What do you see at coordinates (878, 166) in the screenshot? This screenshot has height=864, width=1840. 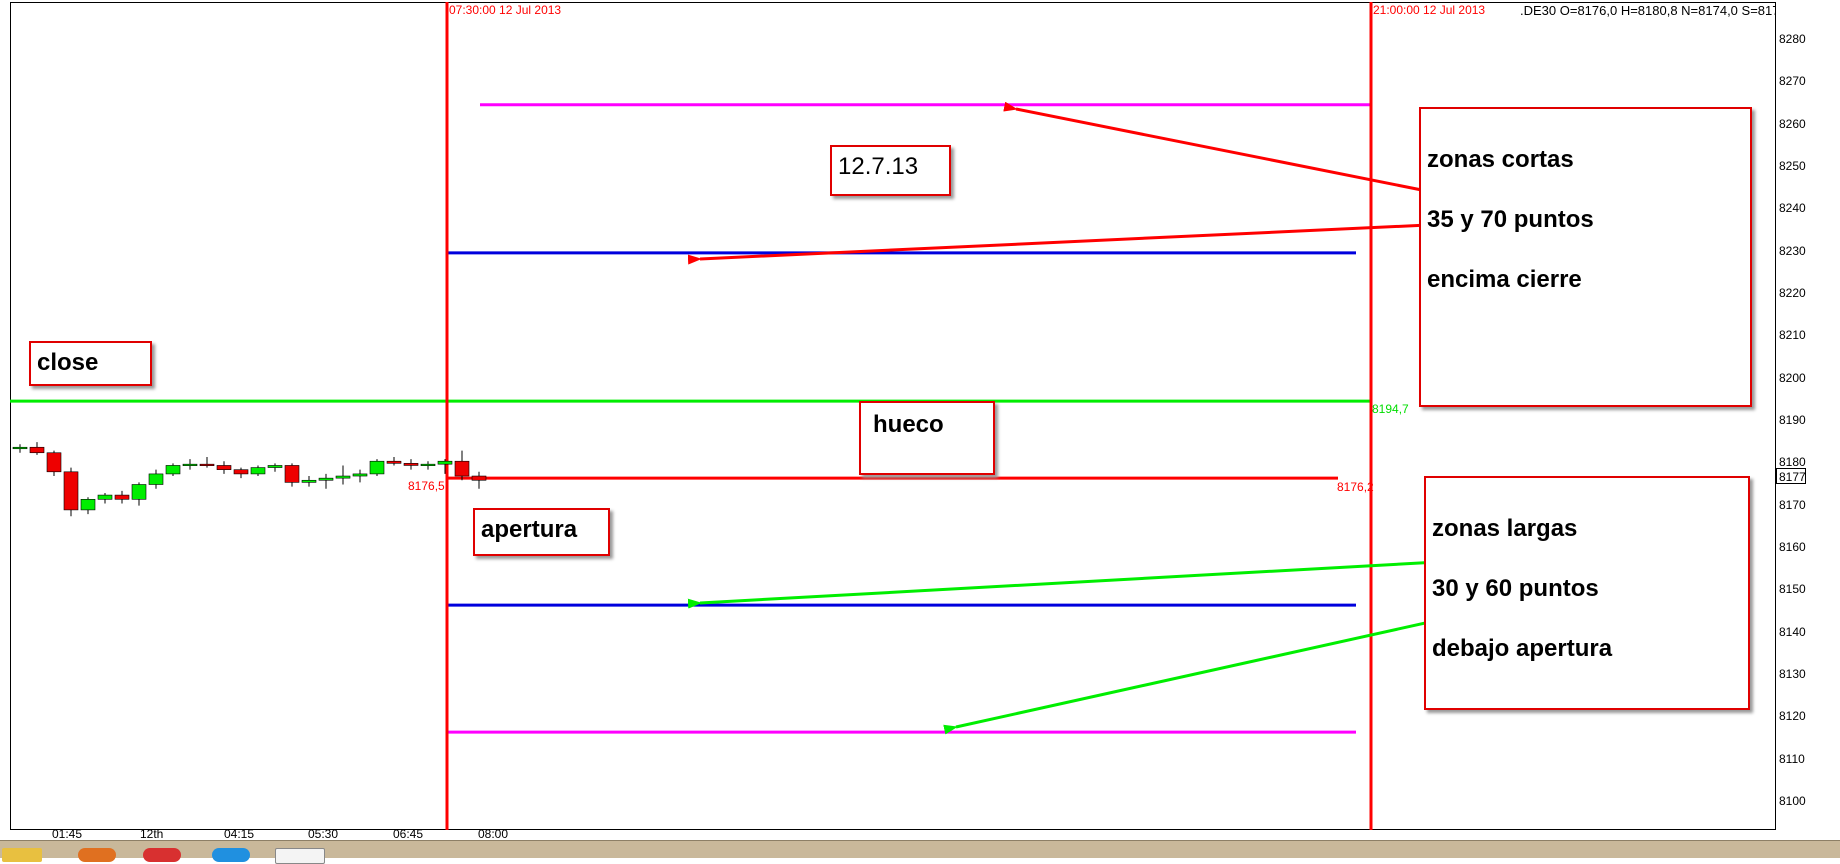 I see `date-label: 12.7.13` at bounding box center [878, 166].